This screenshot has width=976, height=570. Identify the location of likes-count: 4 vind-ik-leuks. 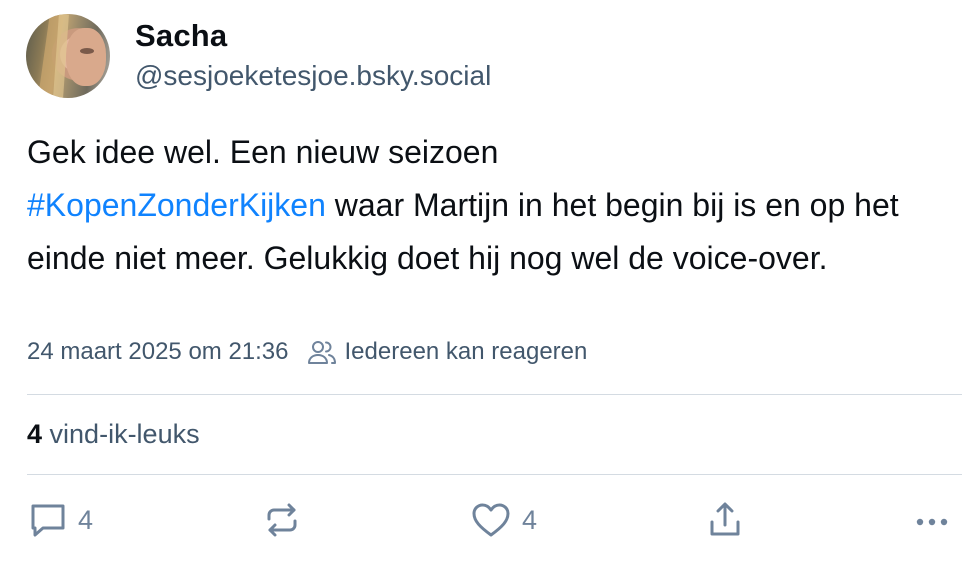
(113, 434).